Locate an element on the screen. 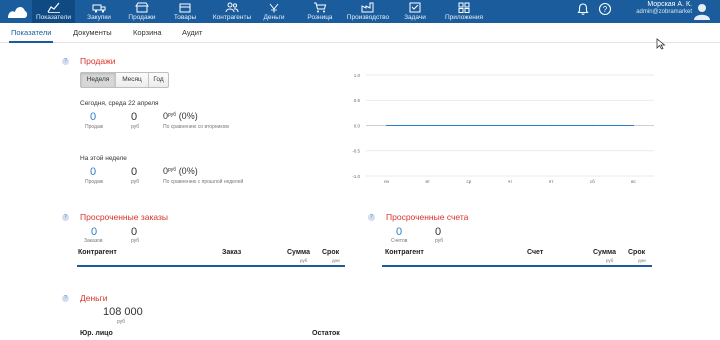  nav-label: Закупки is located at coordinates (99, 17).